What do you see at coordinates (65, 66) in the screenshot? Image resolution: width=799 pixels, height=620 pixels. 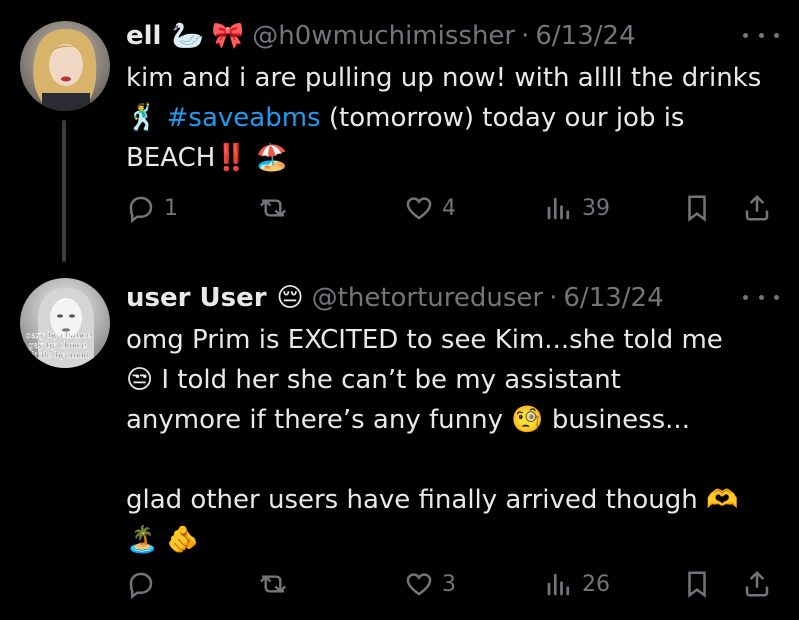 I see `avatar` at bounding box center [65, 66].